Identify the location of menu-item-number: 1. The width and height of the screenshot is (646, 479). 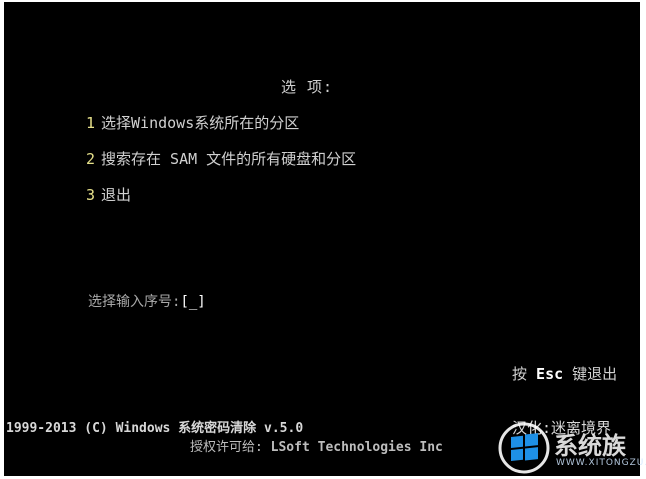
(91, 123).